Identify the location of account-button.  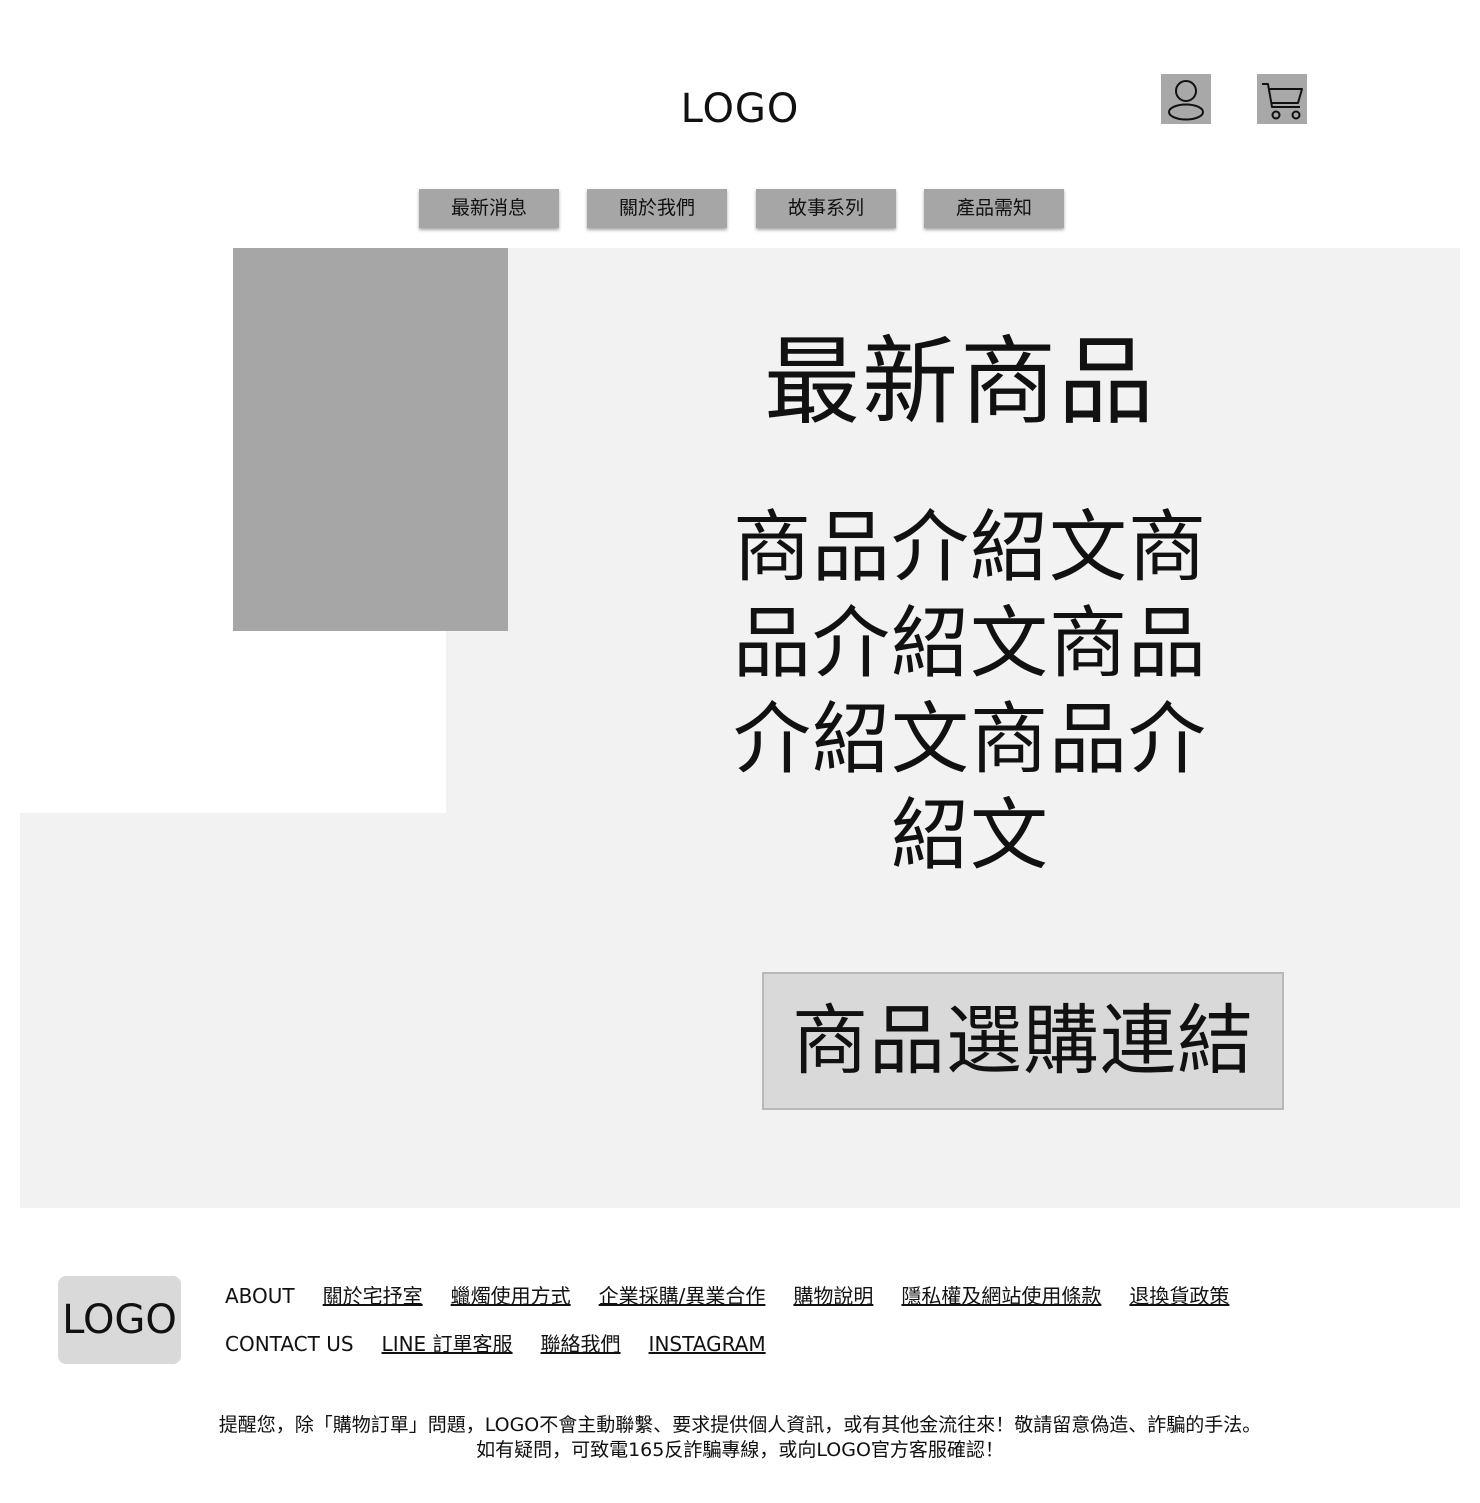
(1186, 99).